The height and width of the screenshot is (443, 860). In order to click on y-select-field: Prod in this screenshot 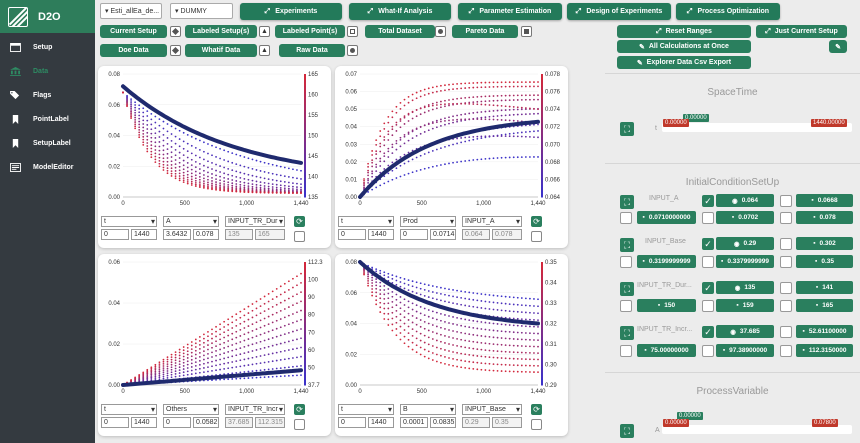, I will do `click(428, 221)`.